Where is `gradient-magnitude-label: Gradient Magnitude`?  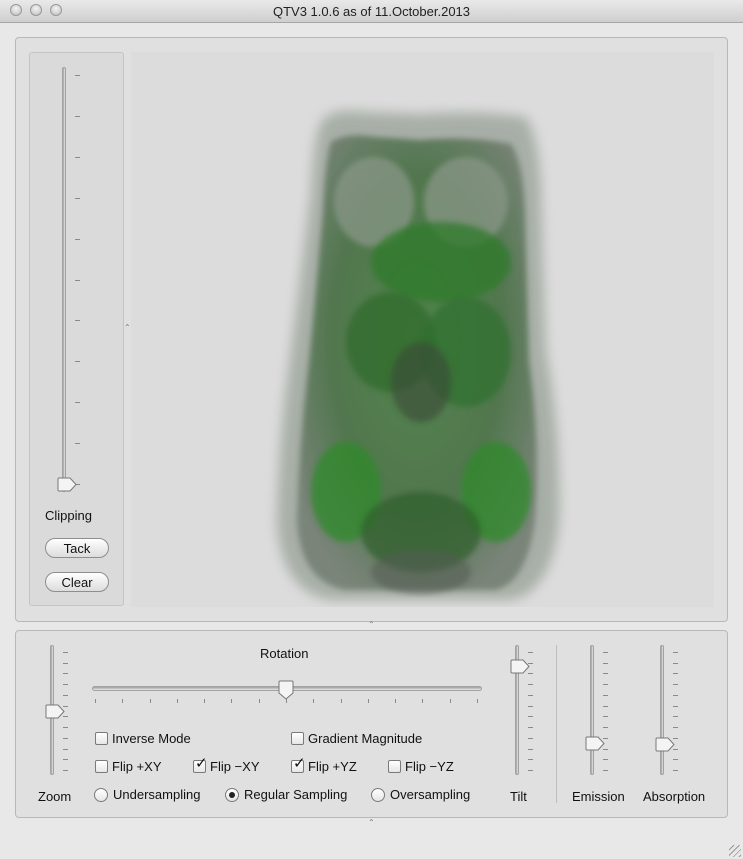 gradient-magnitude-label: Gradient Magnitude is located at coordinates (365, 738).